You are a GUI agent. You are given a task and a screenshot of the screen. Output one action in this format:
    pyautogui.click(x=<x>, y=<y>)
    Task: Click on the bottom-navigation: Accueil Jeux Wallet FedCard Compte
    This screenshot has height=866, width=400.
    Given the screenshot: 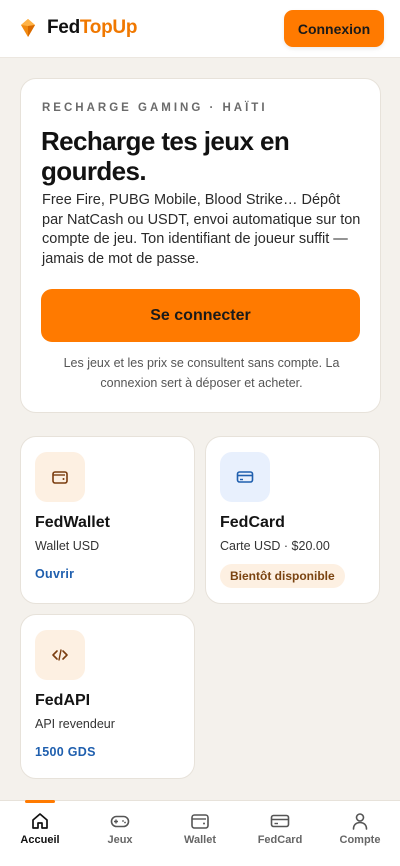 What is the action you would take?
    pyautogui.click(x=200, y=833)
    